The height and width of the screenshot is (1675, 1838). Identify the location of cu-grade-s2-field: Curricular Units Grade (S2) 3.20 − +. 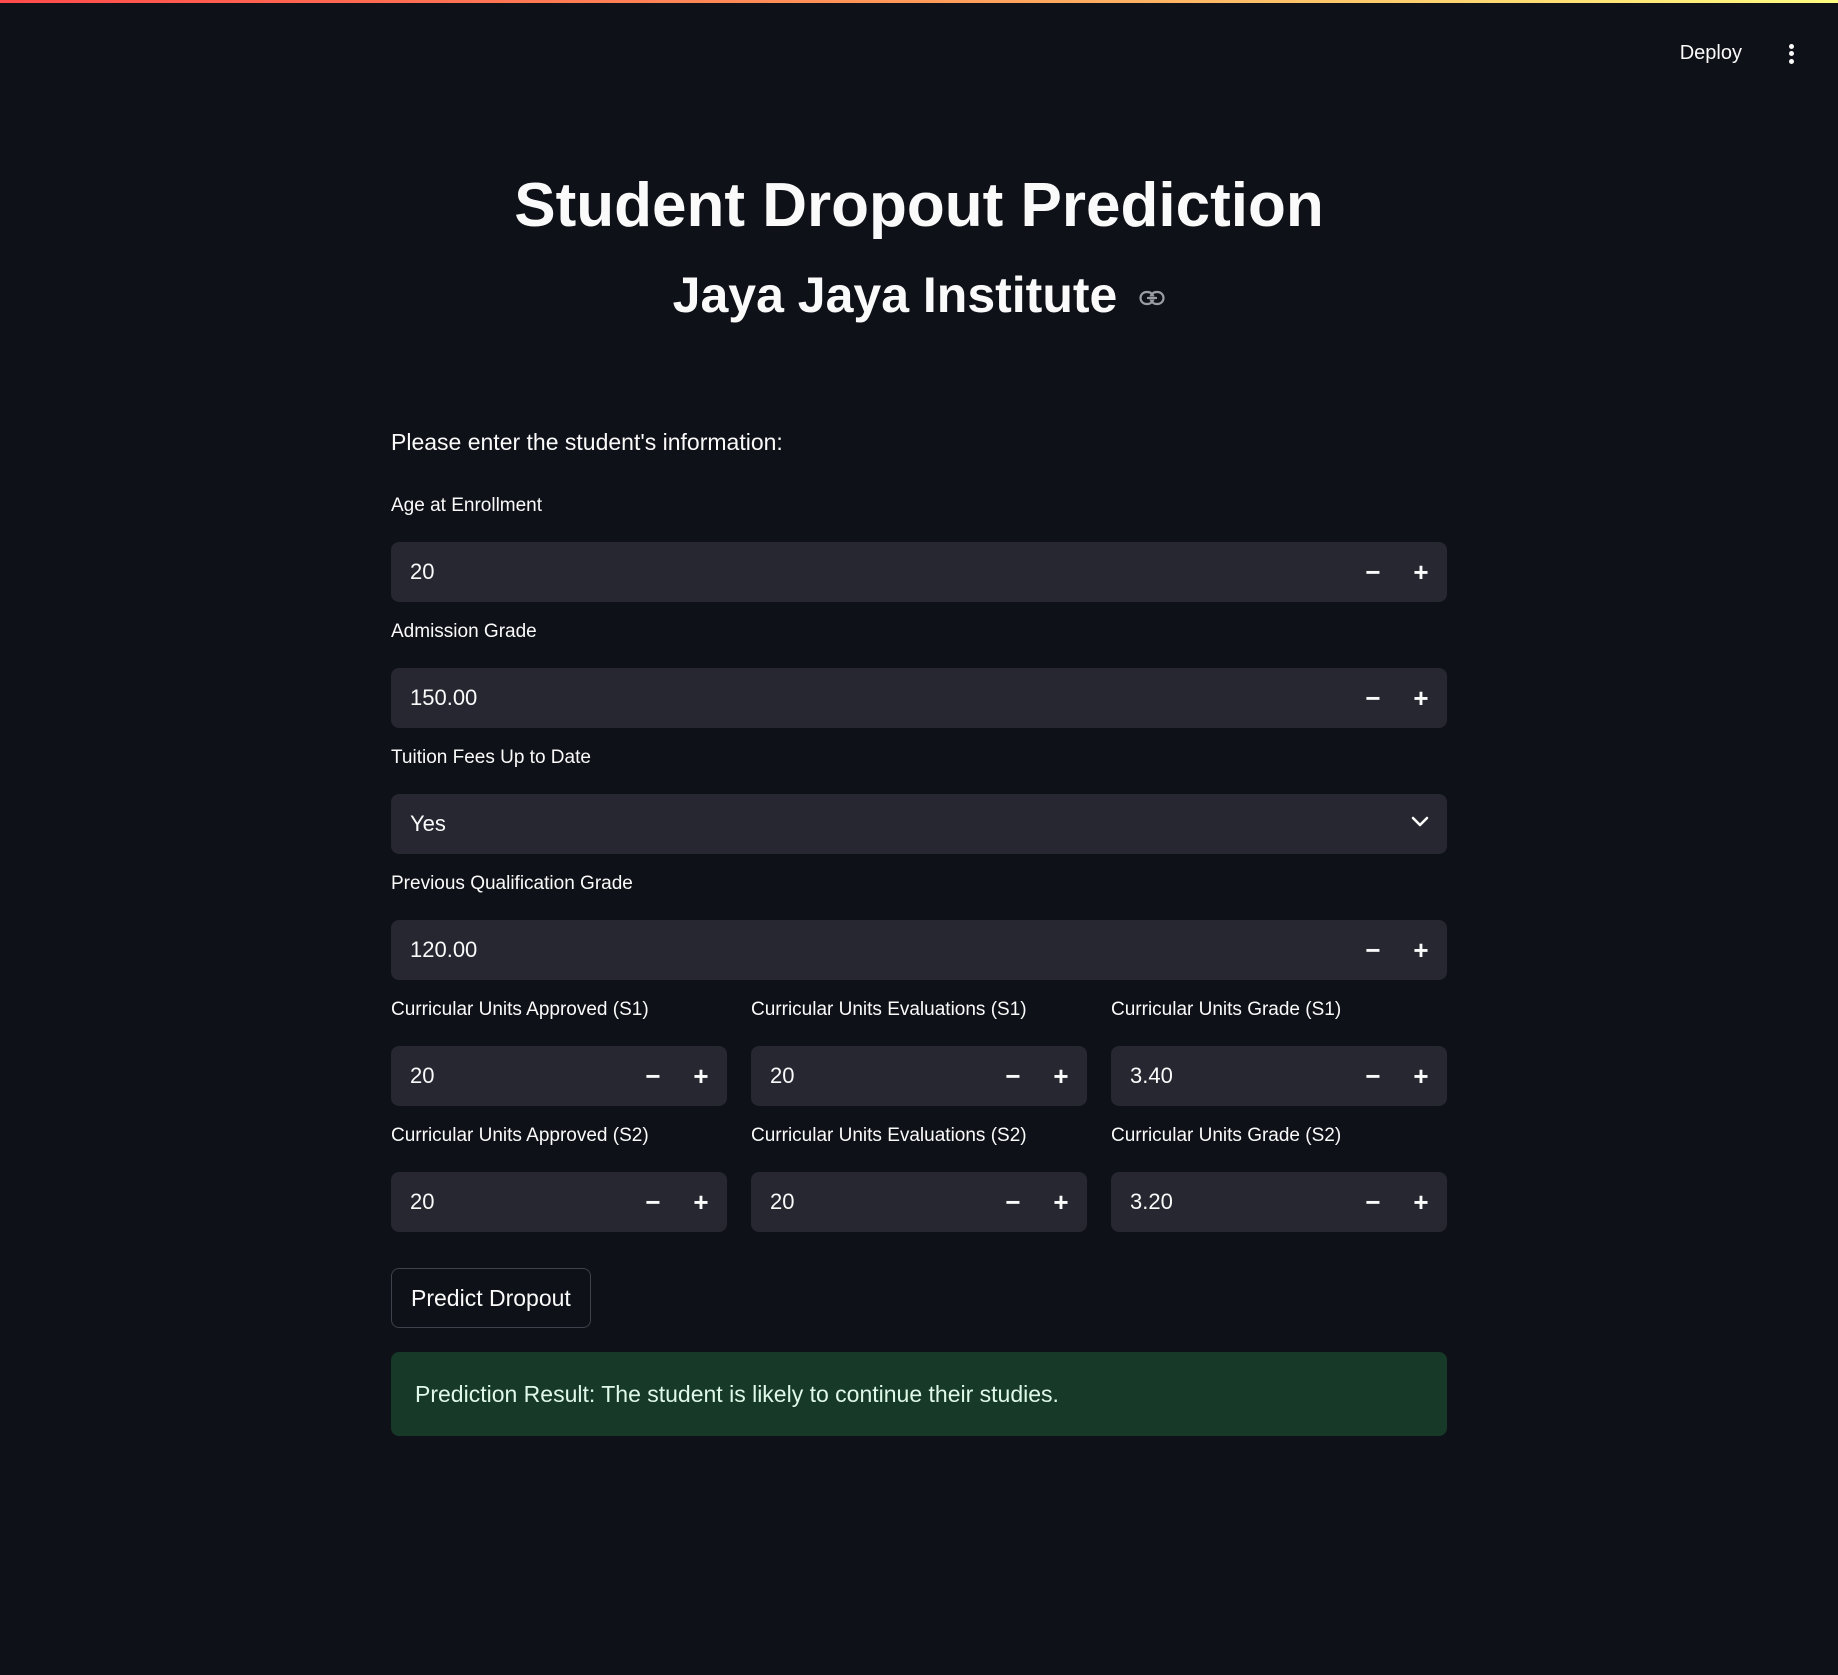
(1279, 1177).